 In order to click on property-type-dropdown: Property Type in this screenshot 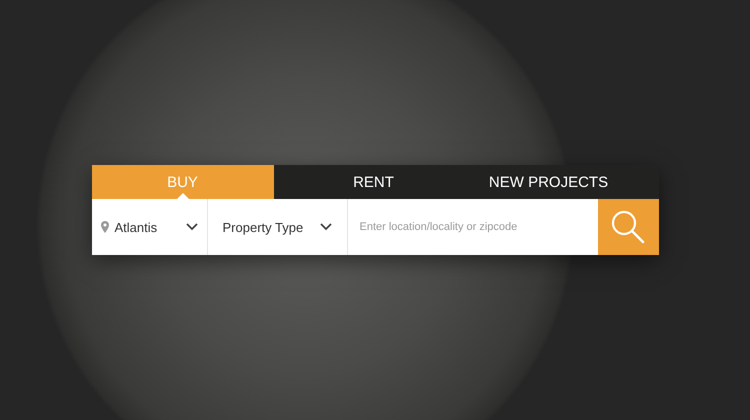, I will do `click(278, 227)`.